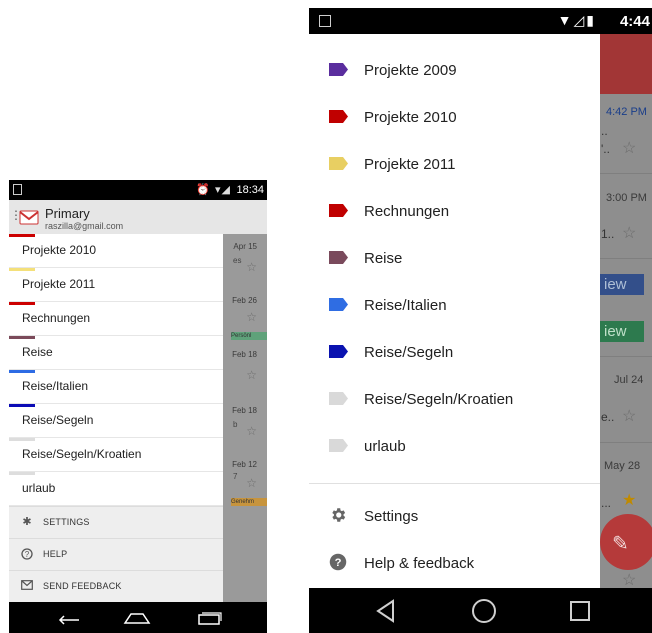 This screenshot has width=652, height=633. I want to click on label-name: Projekte 2009, so click(410, 70).